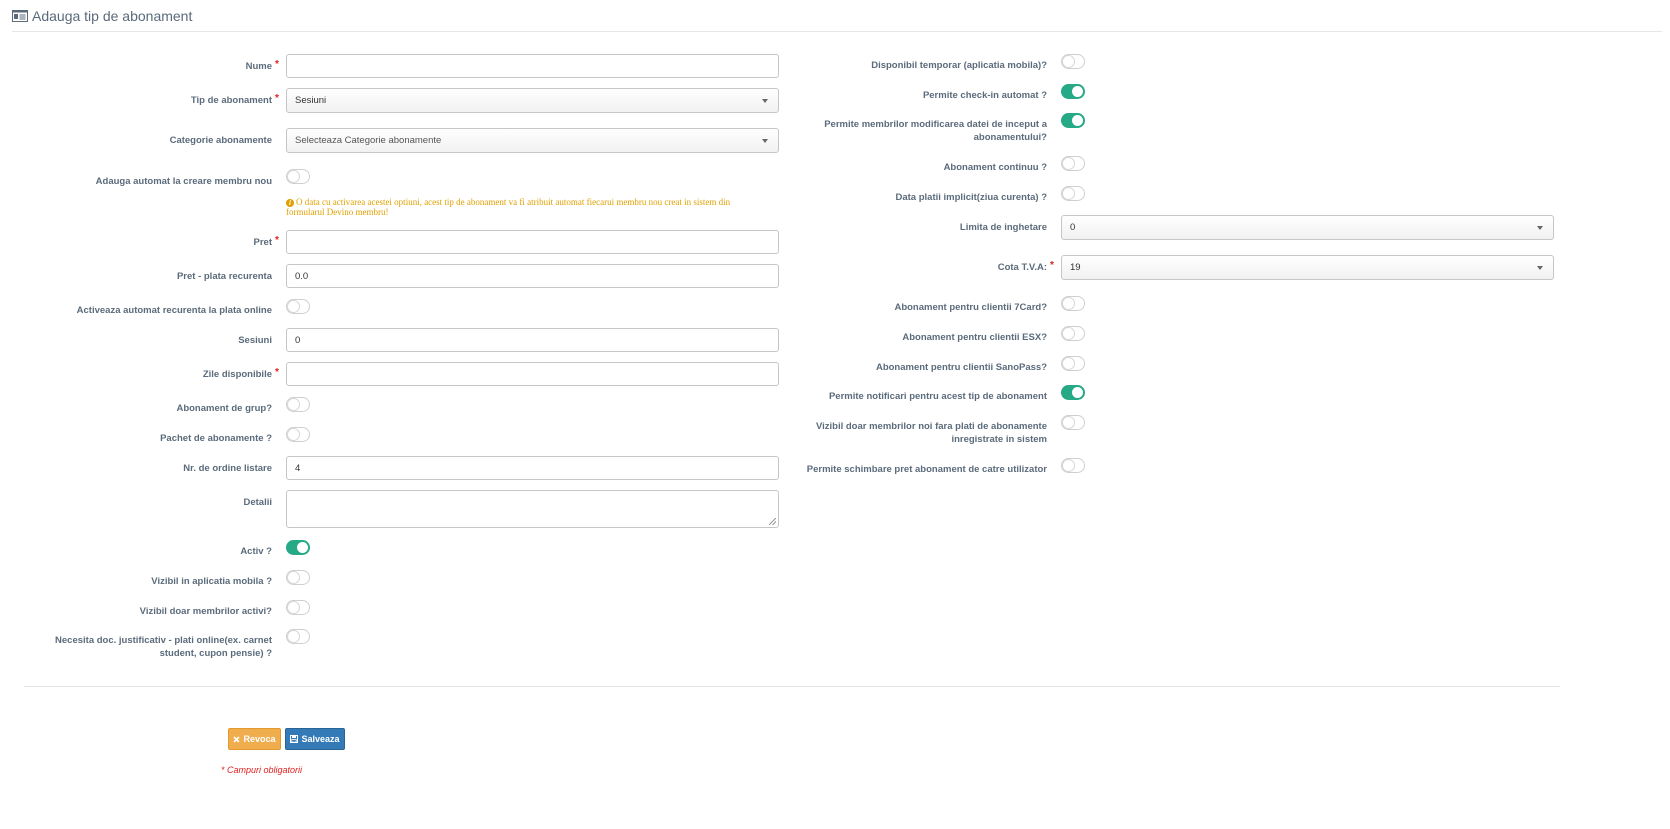 This screenshot has height=829, width=1670. Describe the element at coordinates (262, 770) in the screenshot. I see `required-fields-note: * Campuri obligatorii` at that location.